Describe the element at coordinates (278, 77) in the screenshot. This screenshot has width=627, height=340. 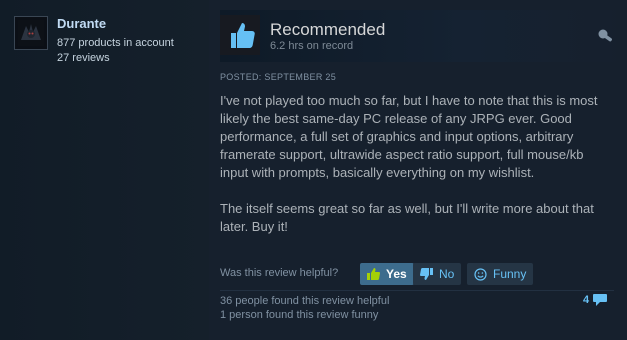
I see `posted-date: POSTED: SEPTEMBER 25` at that location.